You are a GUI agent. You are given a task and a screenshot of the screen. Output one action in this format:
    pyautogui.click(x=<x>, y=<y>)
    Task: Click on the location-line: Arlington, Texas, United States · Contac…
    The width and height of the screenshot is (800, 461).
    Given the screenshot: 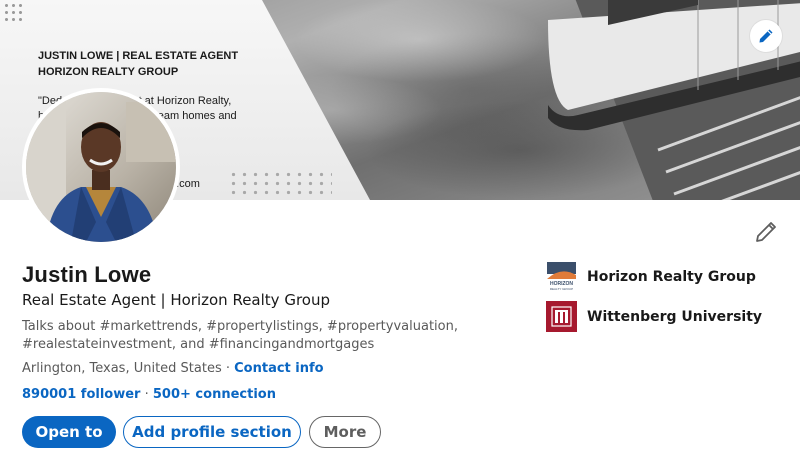 What is the action you would take?
    pyautogui.click(x=173, y=368)
    